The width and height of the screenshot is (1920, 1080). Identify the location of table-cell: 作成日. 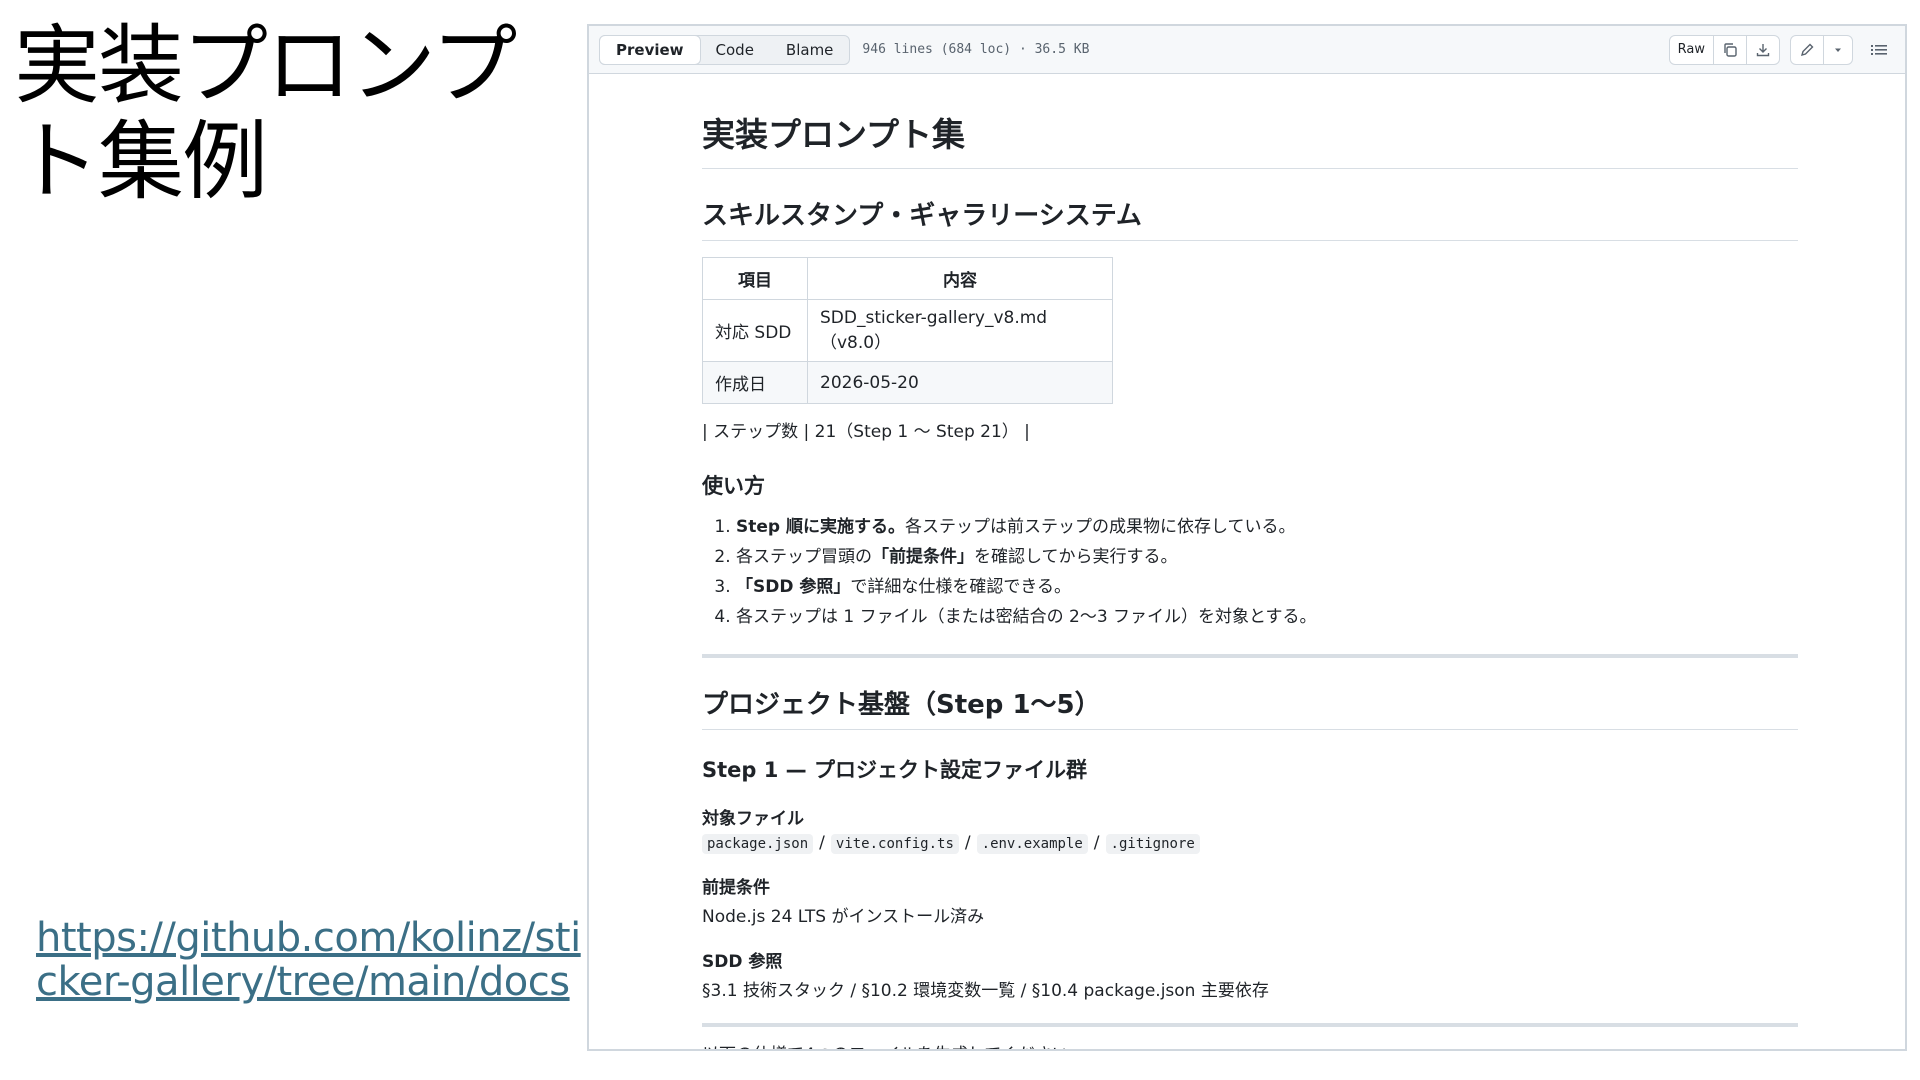
(755, 382).